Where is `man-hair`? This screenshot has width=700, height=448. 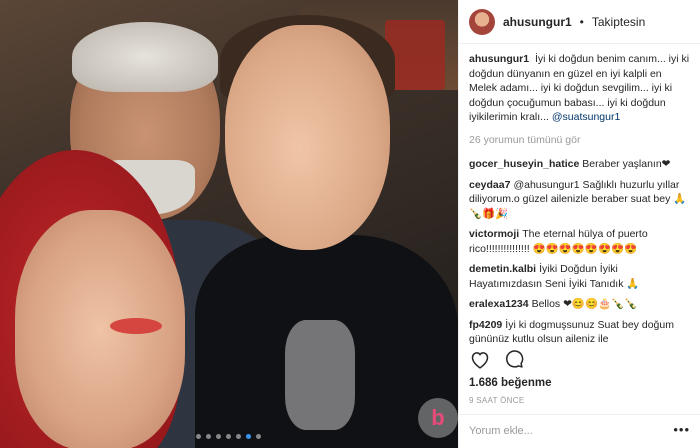 man-hair is located at coordinates (145, 57).